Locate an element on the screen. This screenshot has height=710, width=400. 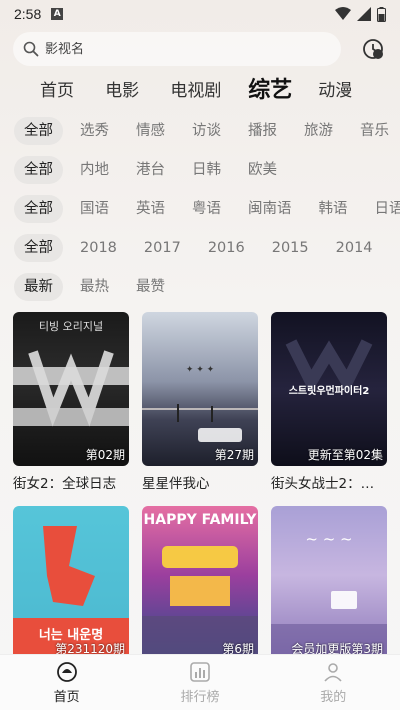
search-bar is located at coordinates (177, 49).